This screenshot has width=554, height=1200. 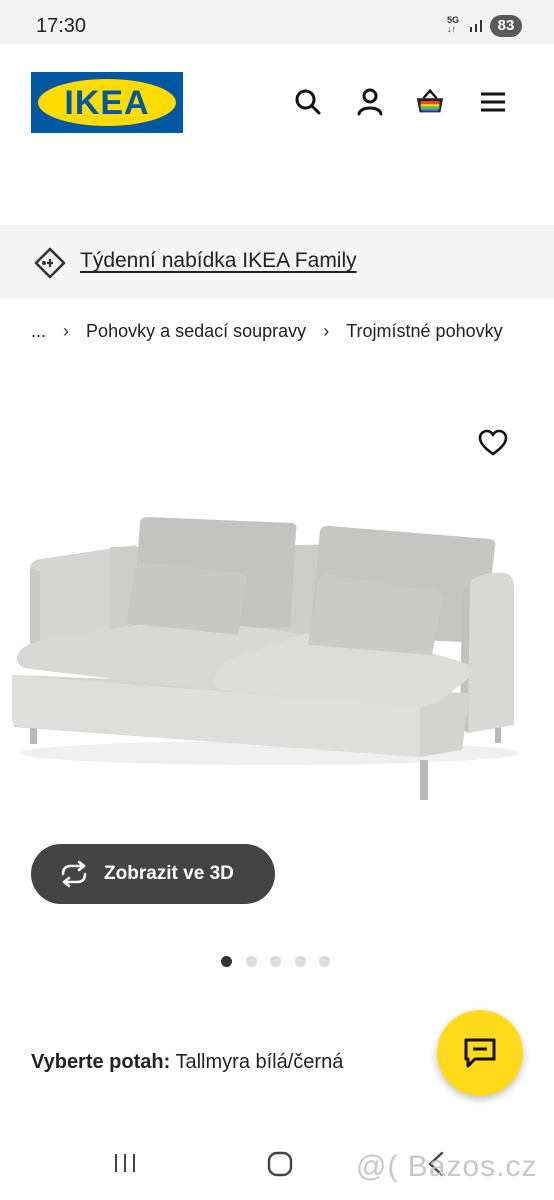 I want to click on menu-icon, so click(x=493, y=102).